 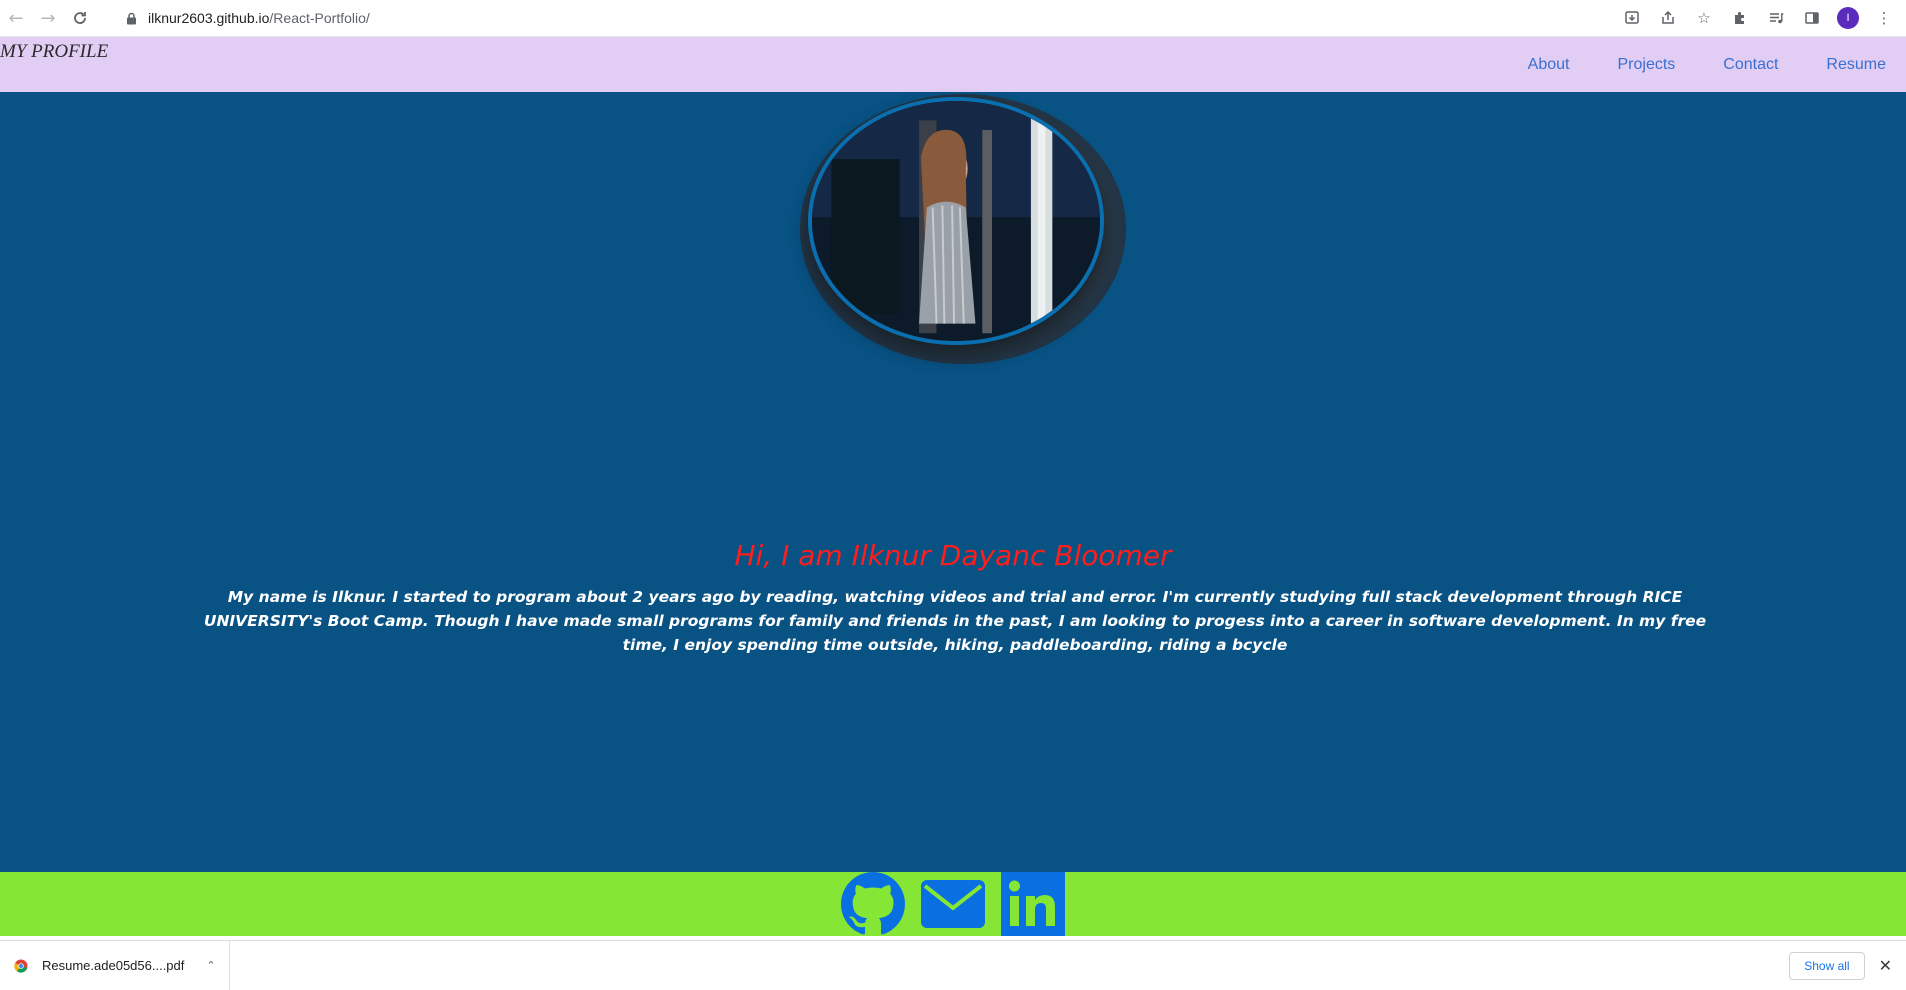 I want to click on nav-link-resume: Resume, so click(x=1856, y=65).